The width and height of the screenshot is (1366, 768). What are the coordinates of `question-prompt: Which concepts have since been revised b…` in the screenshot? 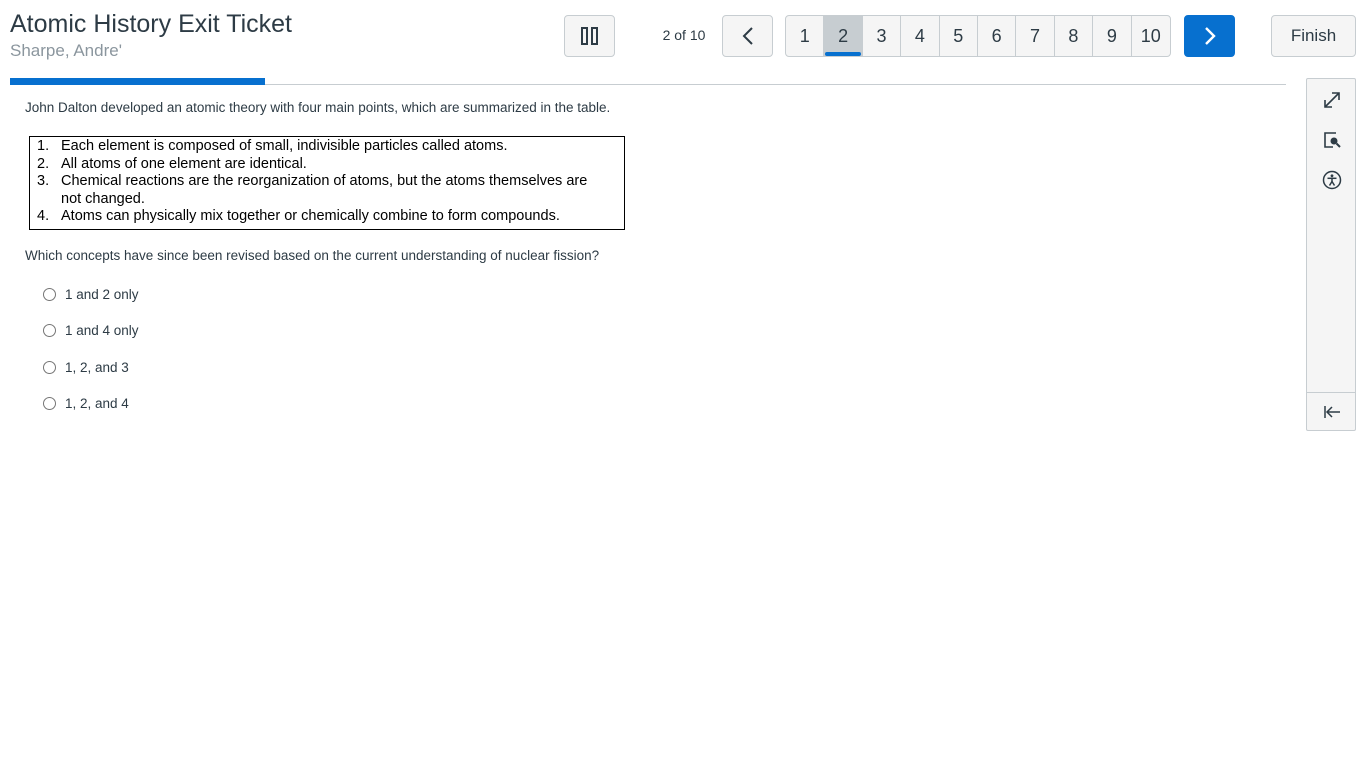 It's located at (312, 255).